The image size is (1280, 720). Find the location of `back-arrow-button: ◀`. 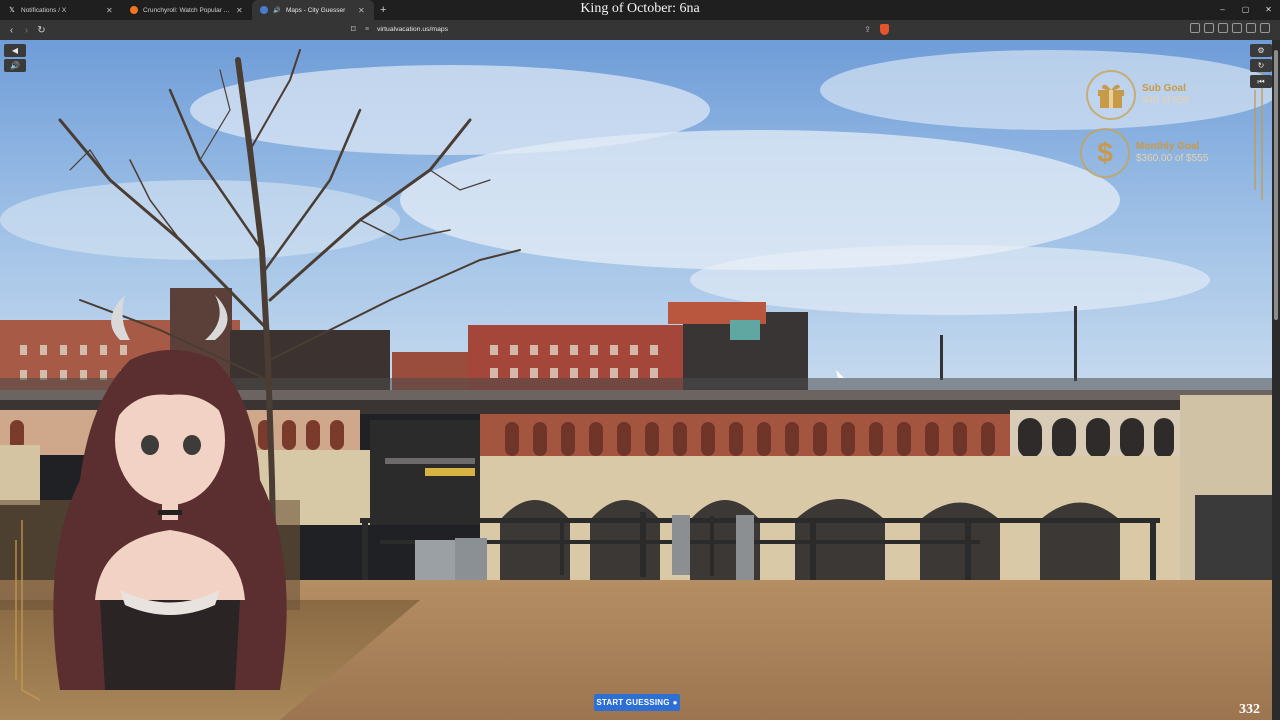

back-arrow-button: ◀ is located at coordinates (15, 50).